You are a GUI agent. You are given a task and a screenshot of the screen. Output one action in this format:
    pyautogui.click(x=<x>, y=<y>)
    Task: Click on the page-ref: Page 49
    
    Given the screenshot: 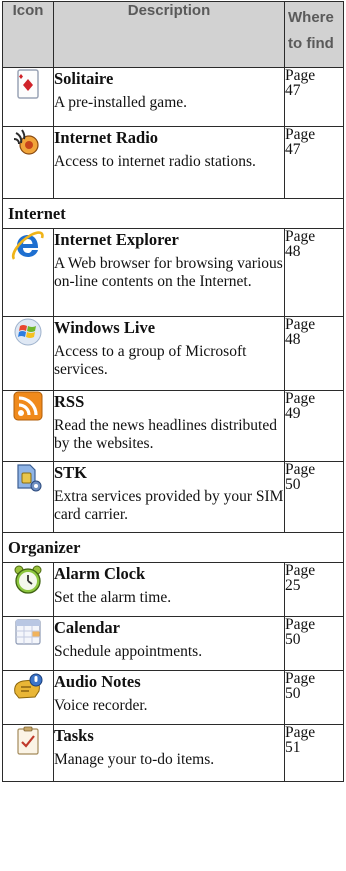 What is the action you would take?
    pyautogui.click(x=314, y=426)
    